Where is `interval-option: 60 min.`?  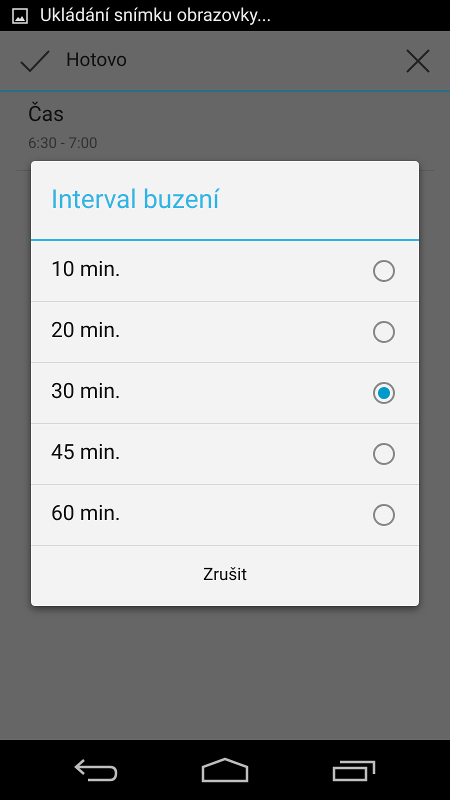
interval-option: 60 min. is located at coordinates (225, 515).